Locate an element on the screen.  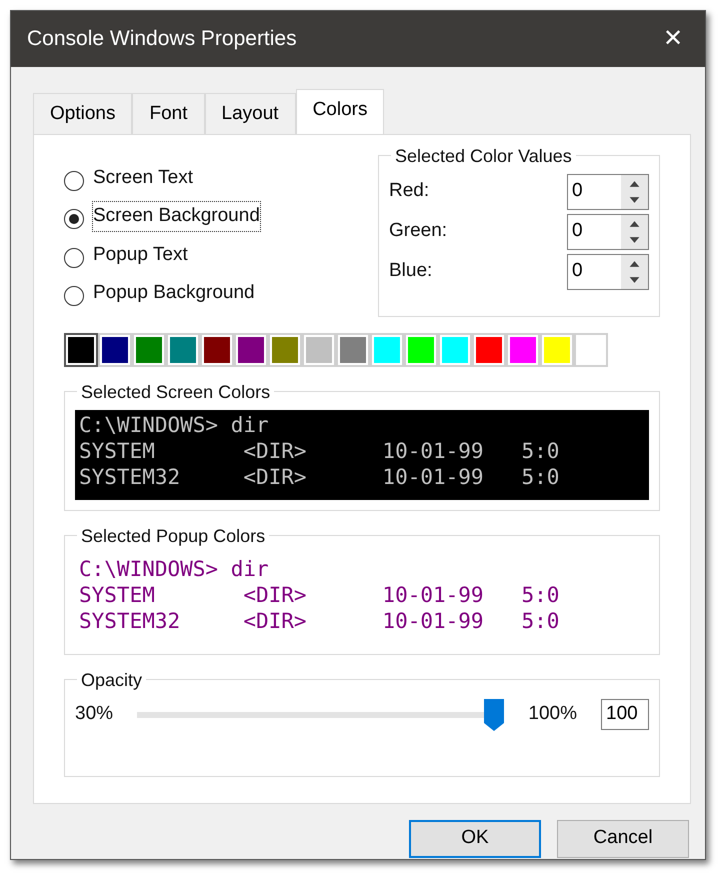
tab: Layout is located at coordinates (250, 113).